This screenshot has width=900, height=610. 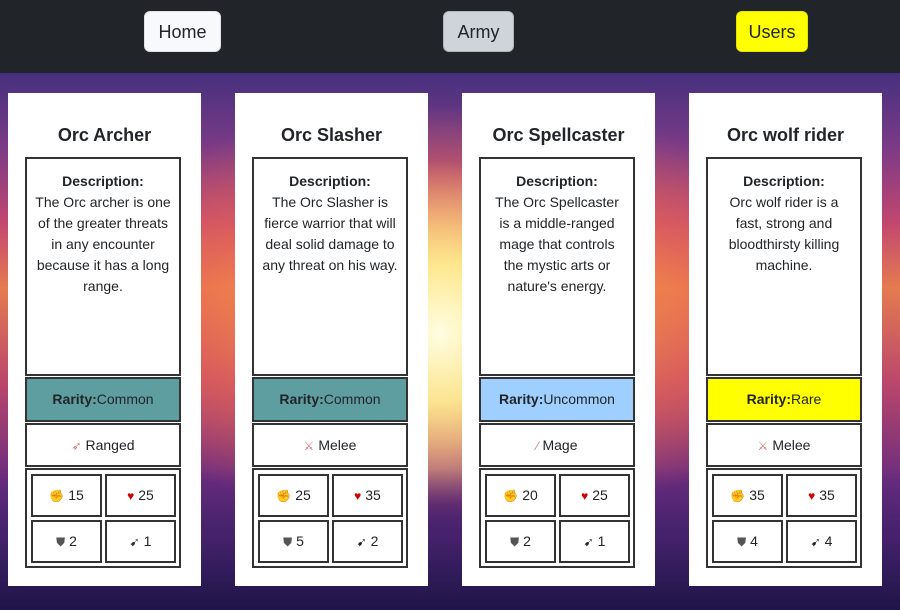 I want to click on navbar: Home Army Users, so click(x=450, y=36).